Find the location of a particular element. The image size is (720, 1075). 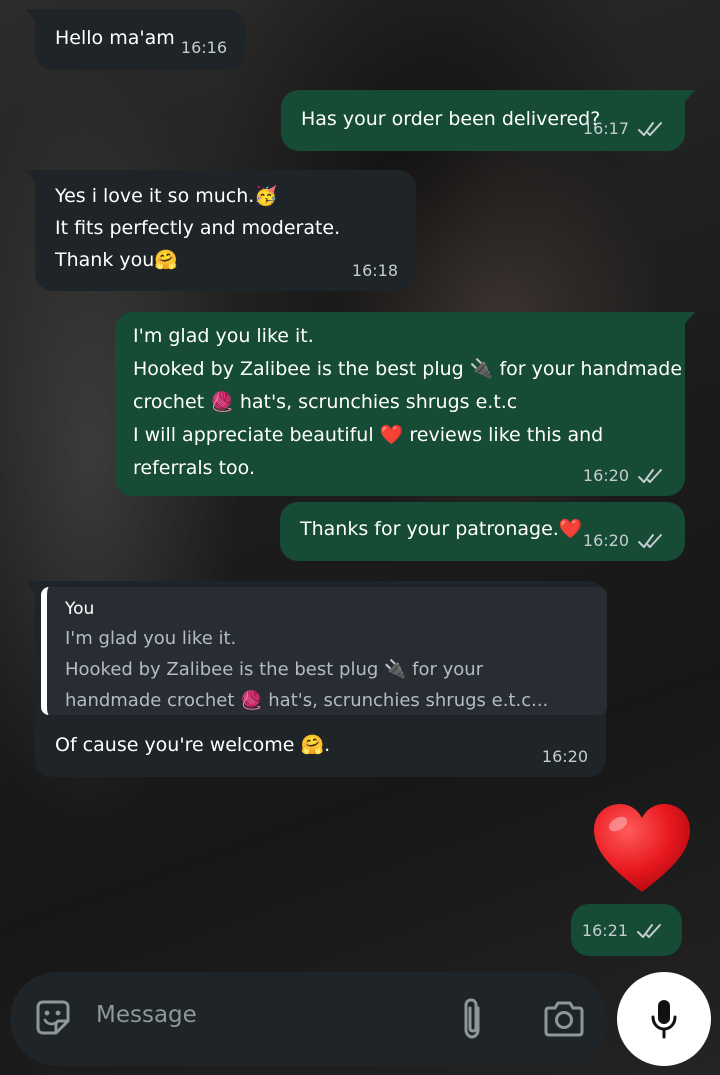

message-time: 16:18 is located at coordinates (374, 270).